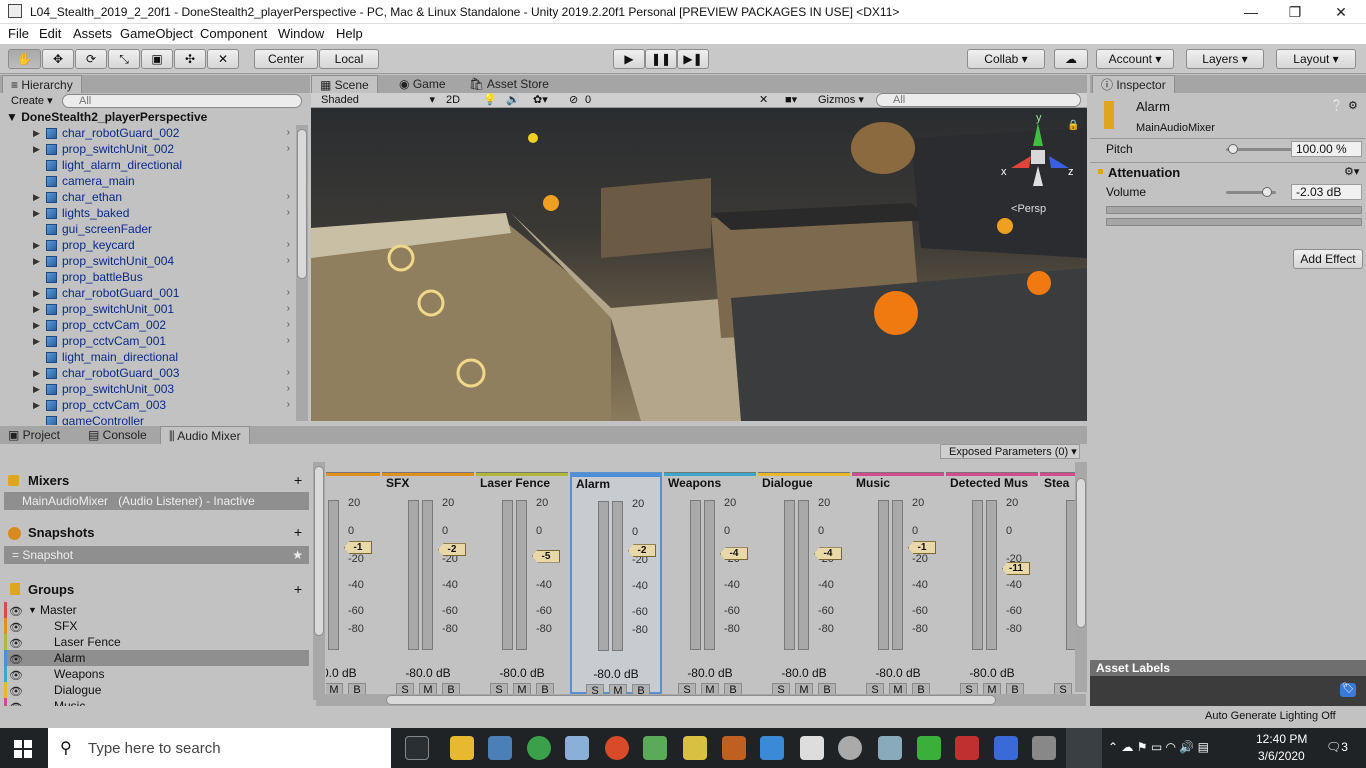  I want to click on create-button: Create ▾, so click(32, 101).